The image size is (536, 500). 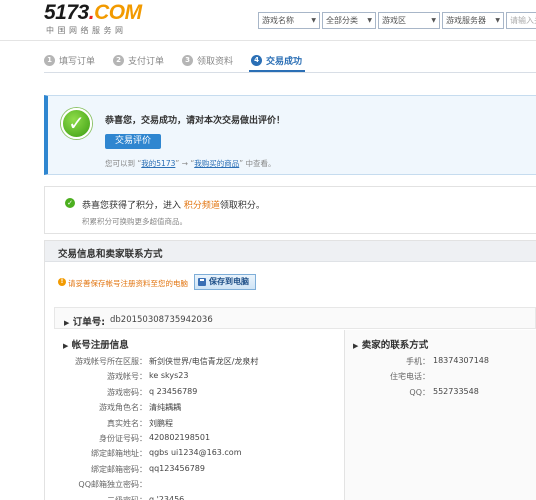 What do you see at coordinates (177, 468) in the screenshot?
I see `account-field-value: qq123456789` at bounding box center [177, 468].